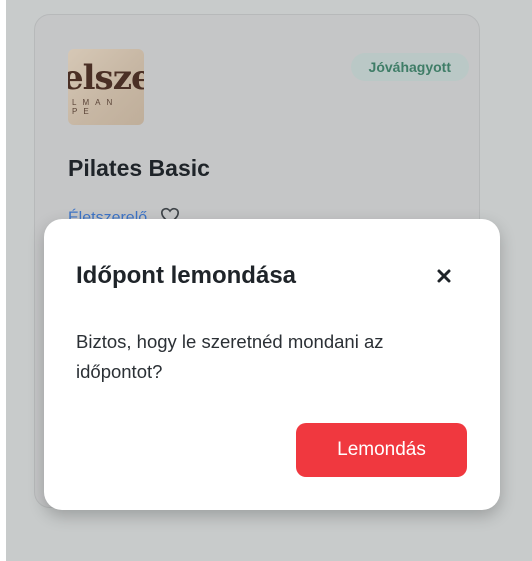  What do you see at coordinates (95, 107) in the screenshot?
I see `studio-logo-subtext: LMAN PE` at bounding box center [95, 107].